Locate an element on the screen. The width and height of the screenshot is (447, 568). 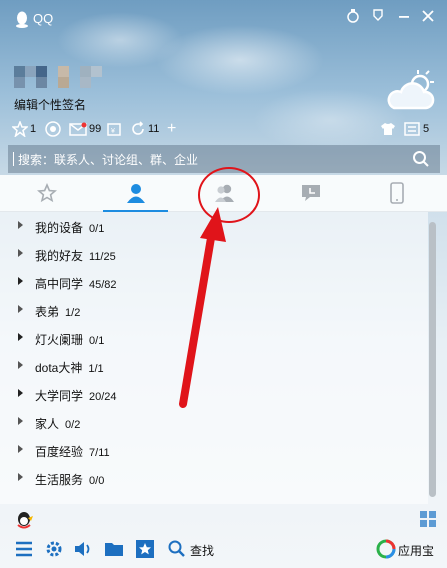
red-arrow-annotation is located at coordinates (202, 307).